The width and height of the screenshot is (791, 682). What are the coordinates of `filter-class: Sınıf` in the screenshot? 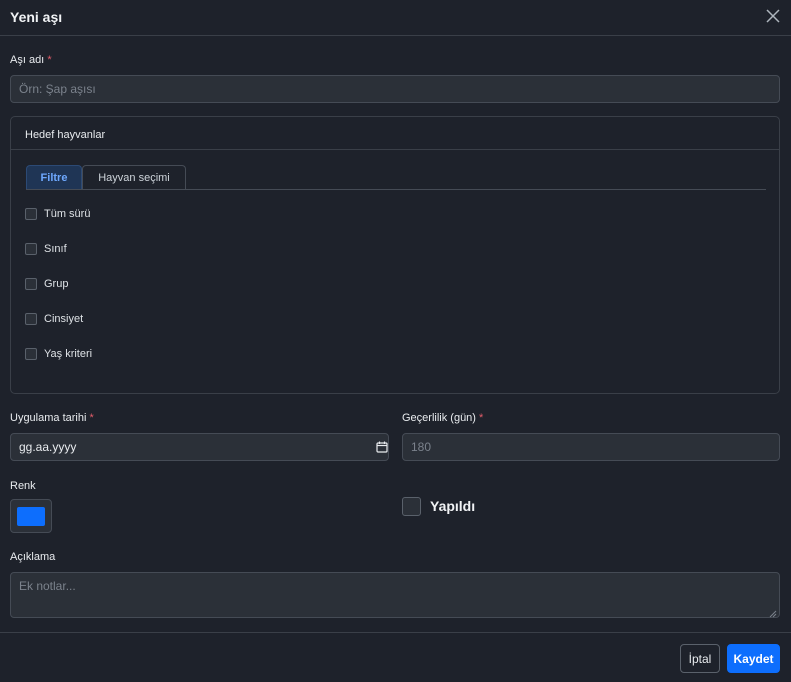 It's located at (46, 249).